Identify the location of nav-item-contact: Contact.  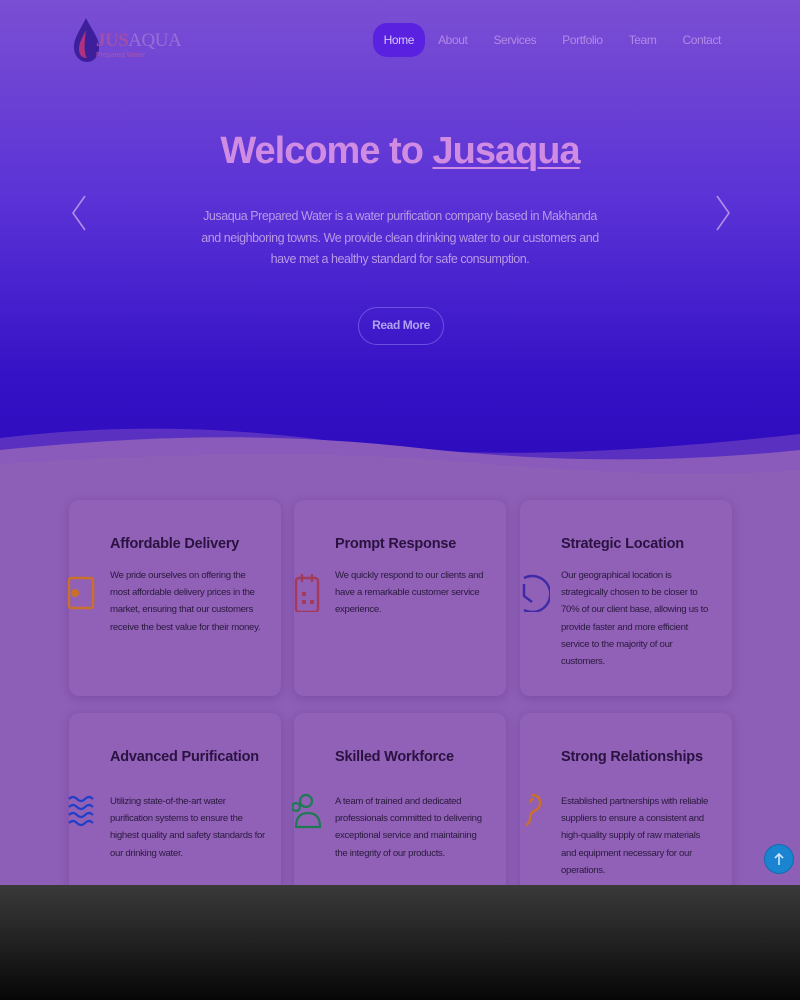
(701, 40).